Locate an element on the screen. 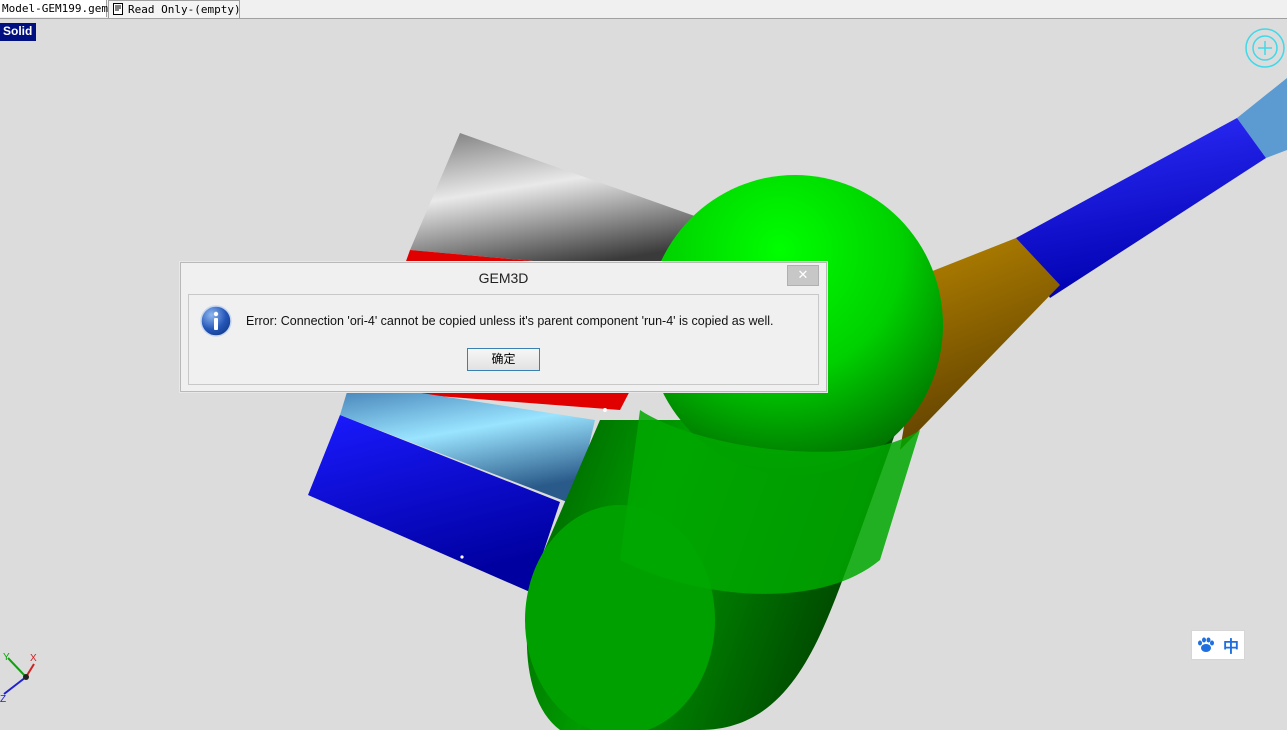  info-icon is located at coordinates (216, 321).